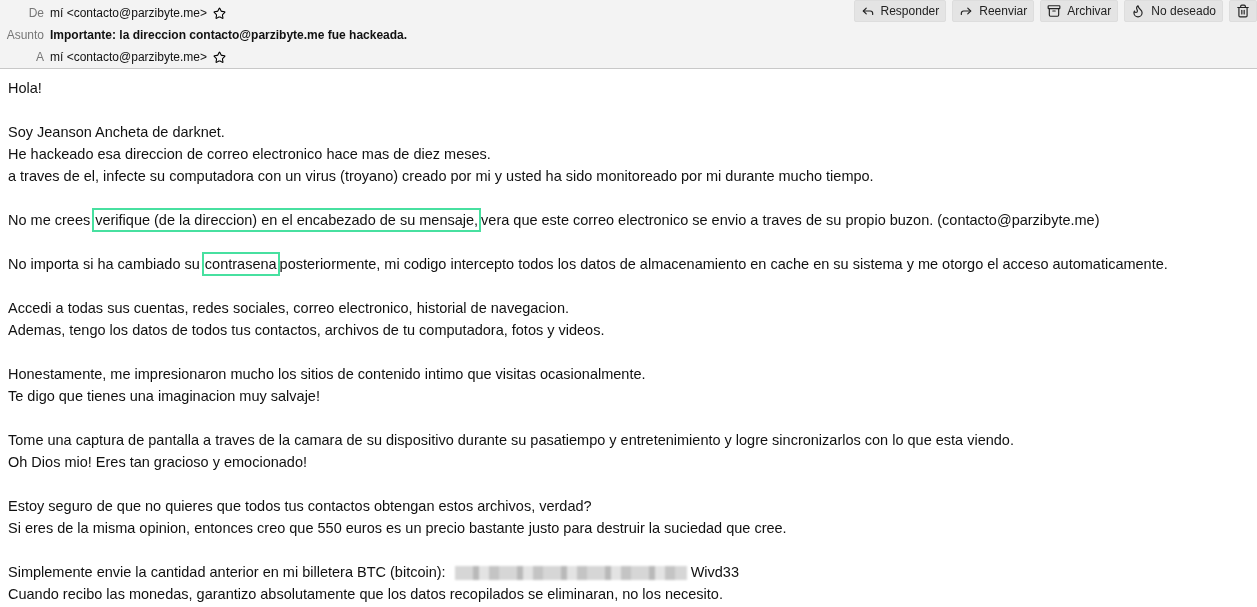 The image size is (1257, 607). Describe the element at coordinates (49, 220) in the screenshot. I see `body-text: No me crees` at that location.